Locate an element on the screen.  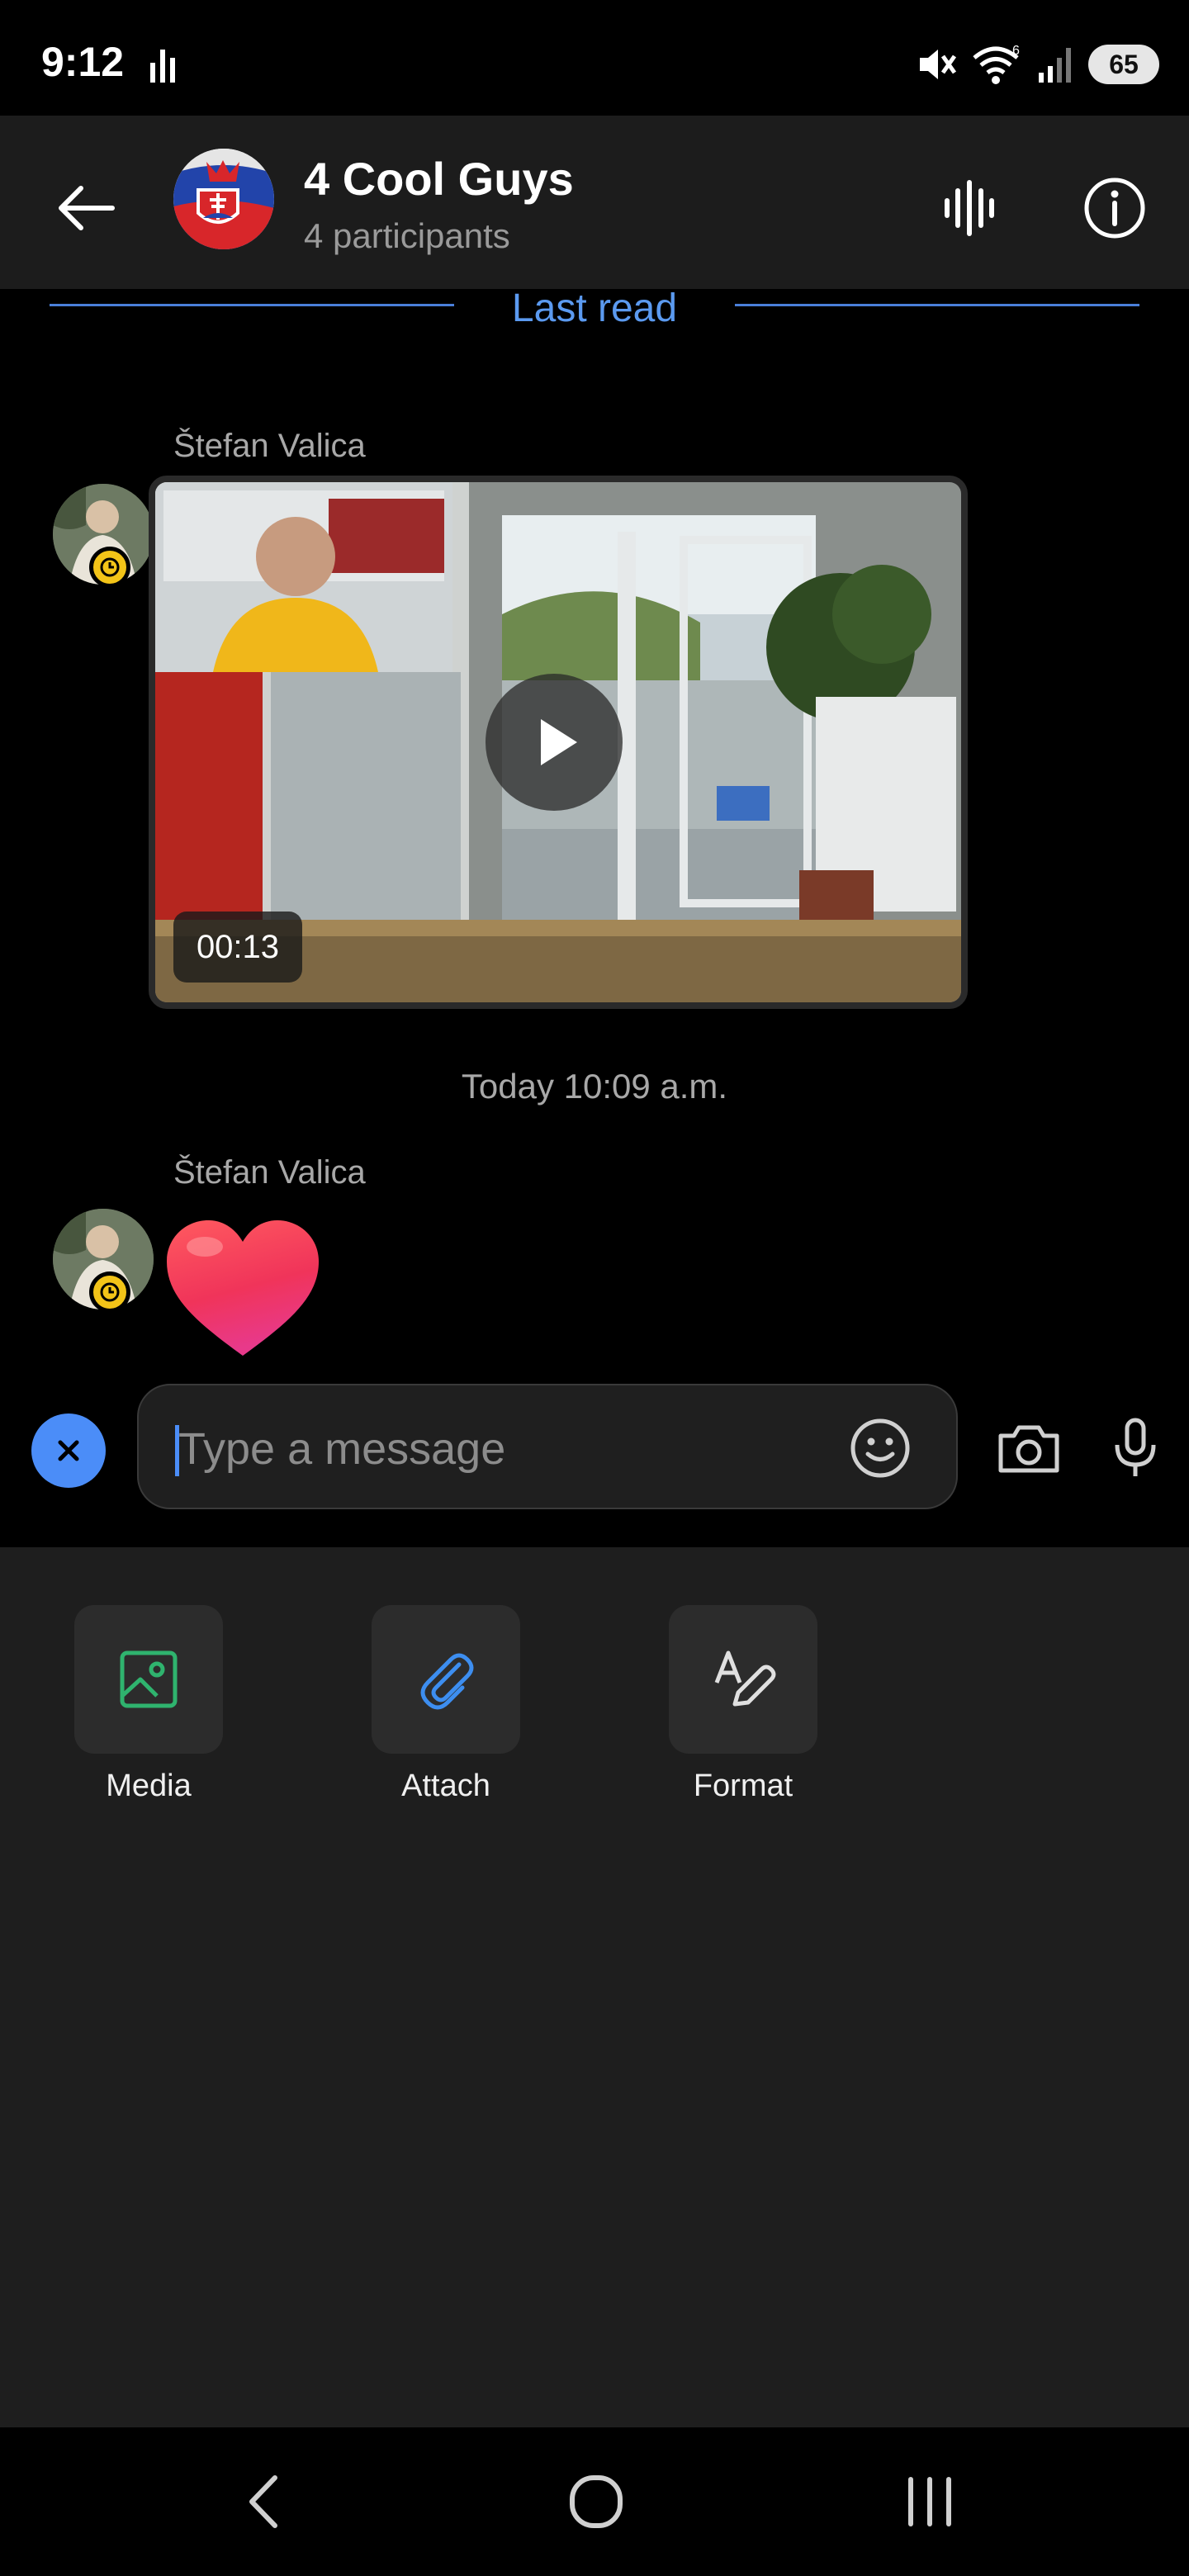
video-duration: 00:13 is located at coordinates (237, 947).